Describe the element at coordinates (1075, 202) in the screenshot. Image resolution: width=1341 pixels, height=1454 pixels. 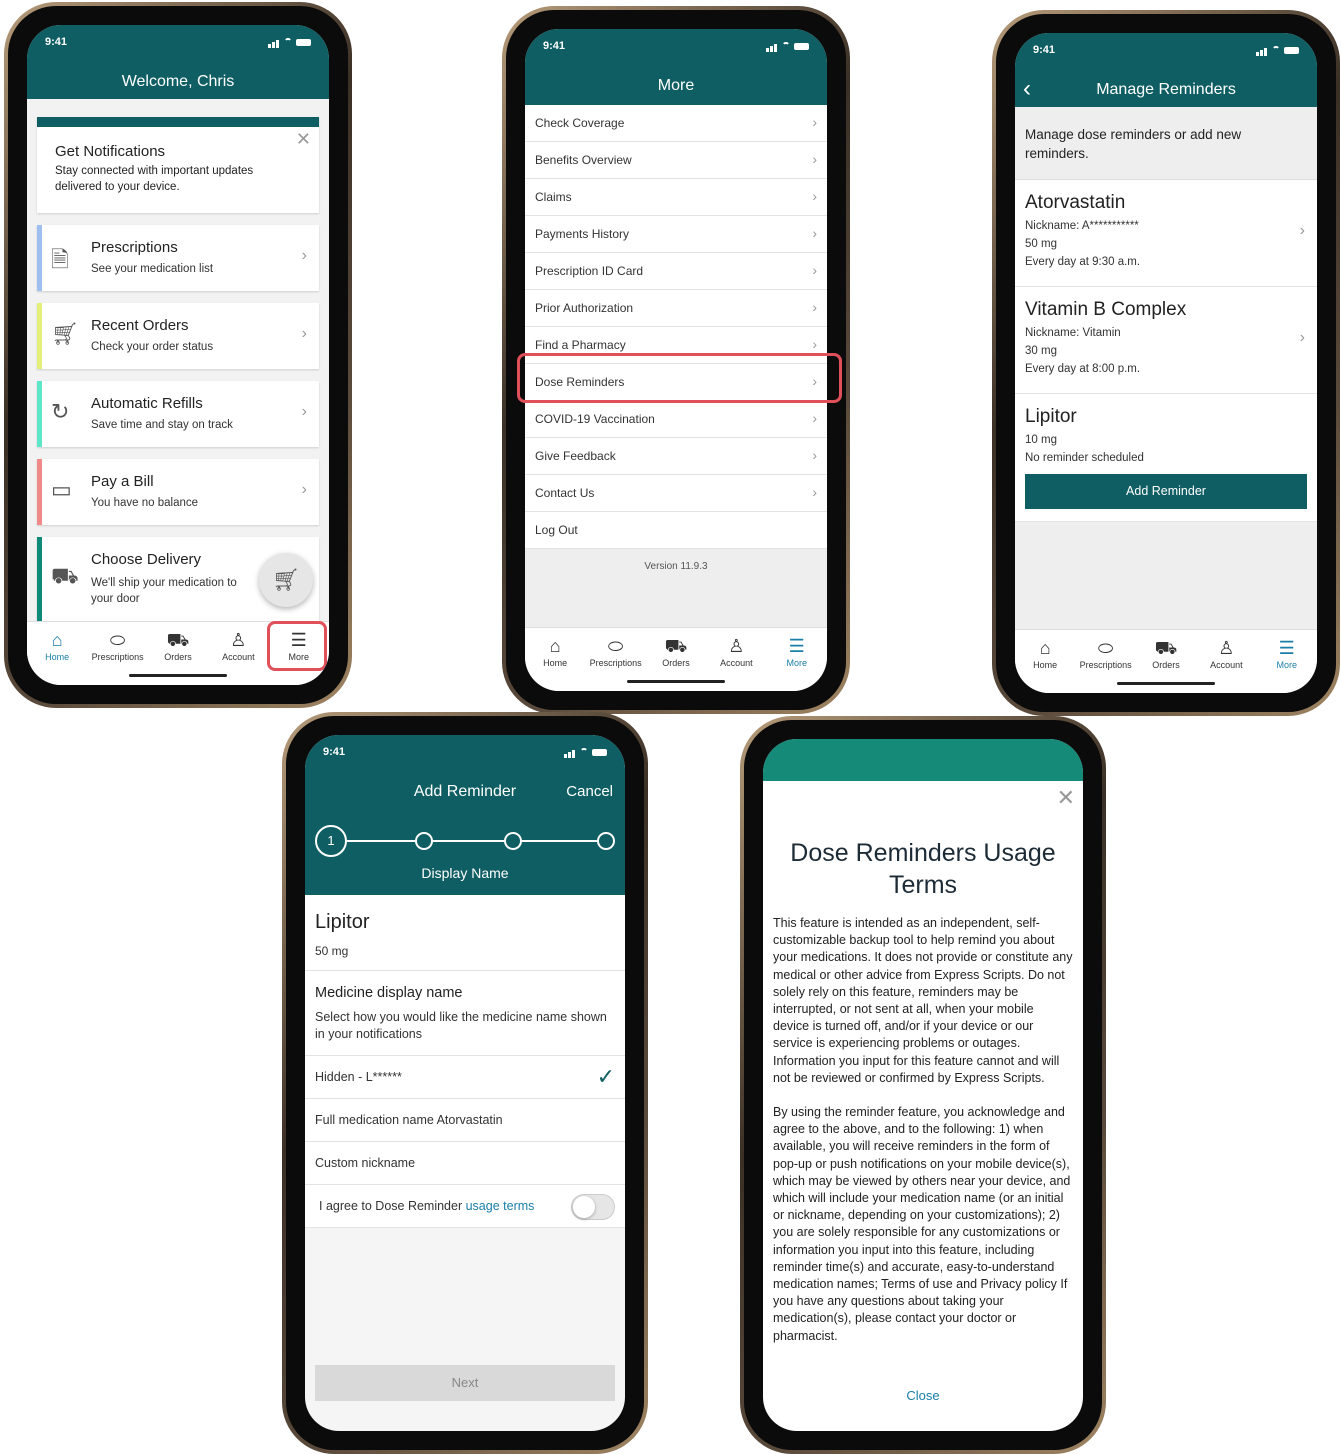
I see `reminder-name: Atorvastatin` at that location.